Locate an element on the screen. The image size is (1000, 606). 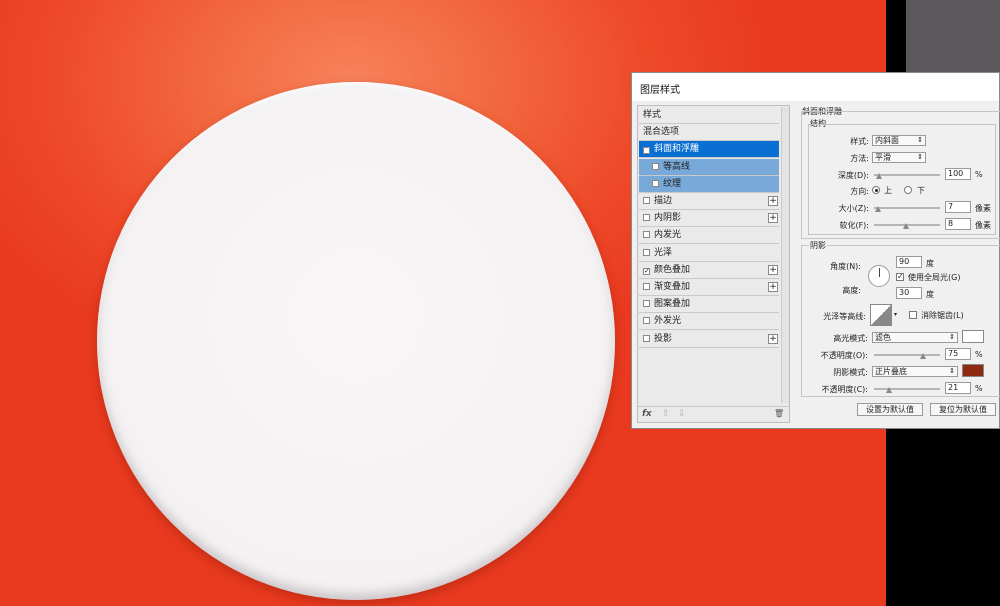
size-unit: 像素 is located at coordinates (983, 208).